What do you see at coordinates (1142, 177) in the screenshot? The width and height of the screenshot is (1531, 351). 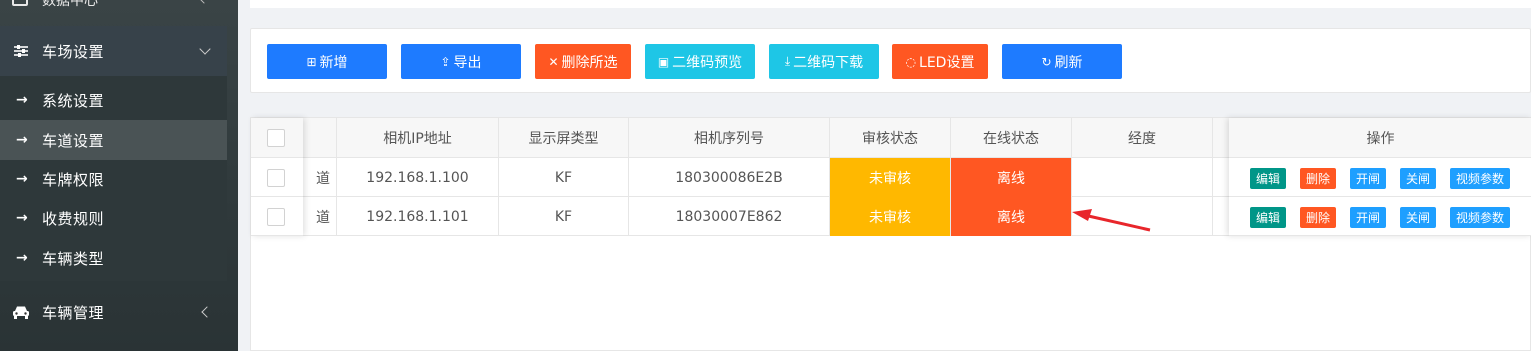 I see `longitude-cell` at bounding box center [1142, 177].